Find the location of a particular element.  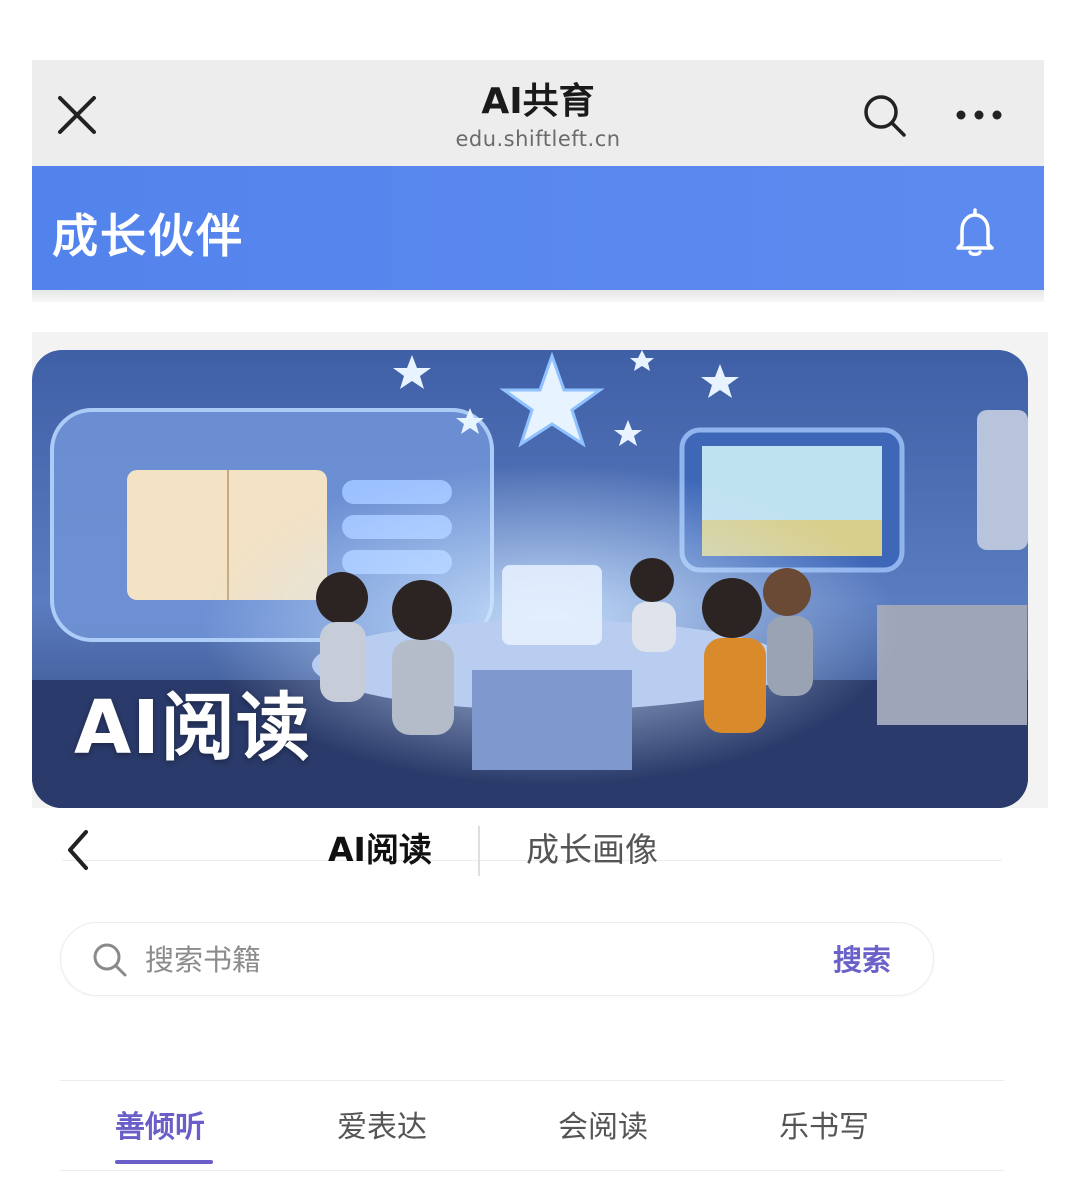

browser-search-button is located at coordinates (885, 116).